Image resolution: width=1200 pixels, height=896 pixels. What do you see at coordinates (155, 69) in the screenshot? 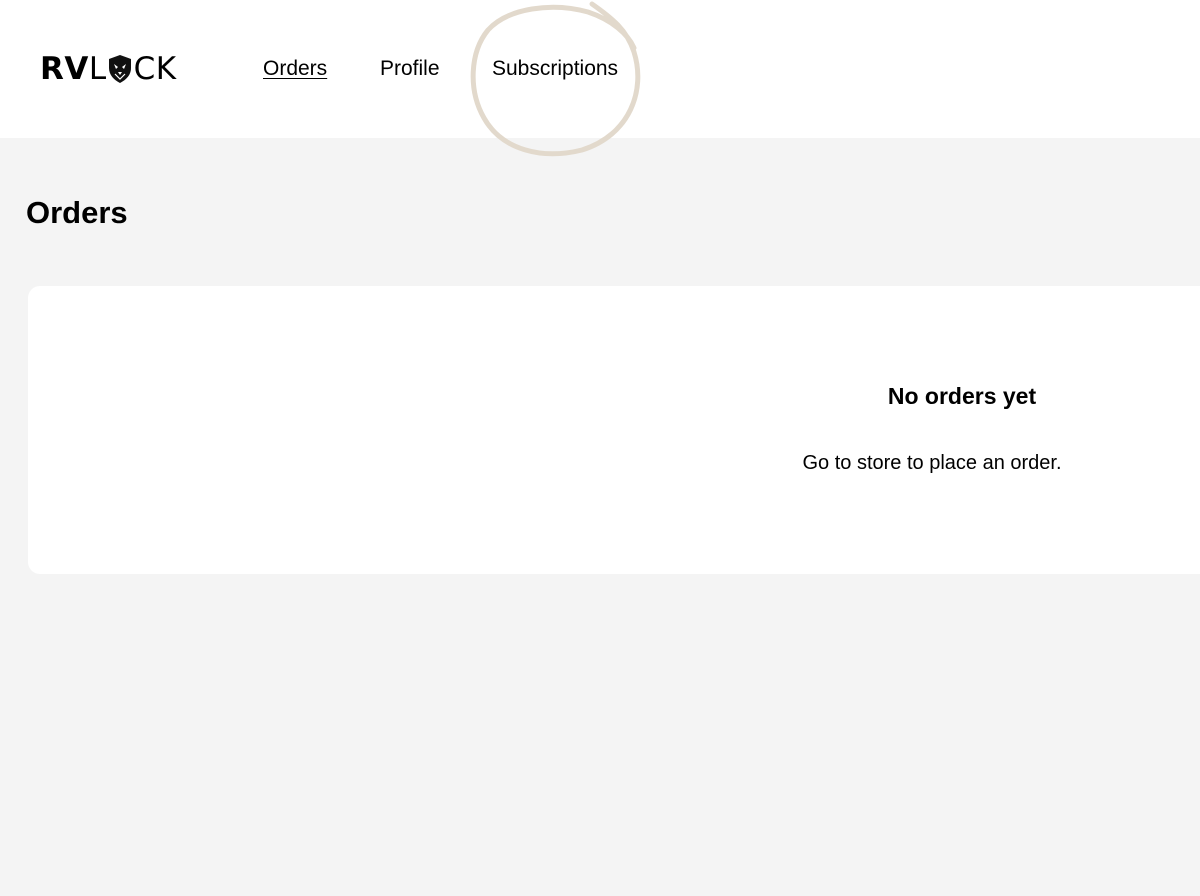
I see `logo-text-light: CK` at bounding box center [155, 69].